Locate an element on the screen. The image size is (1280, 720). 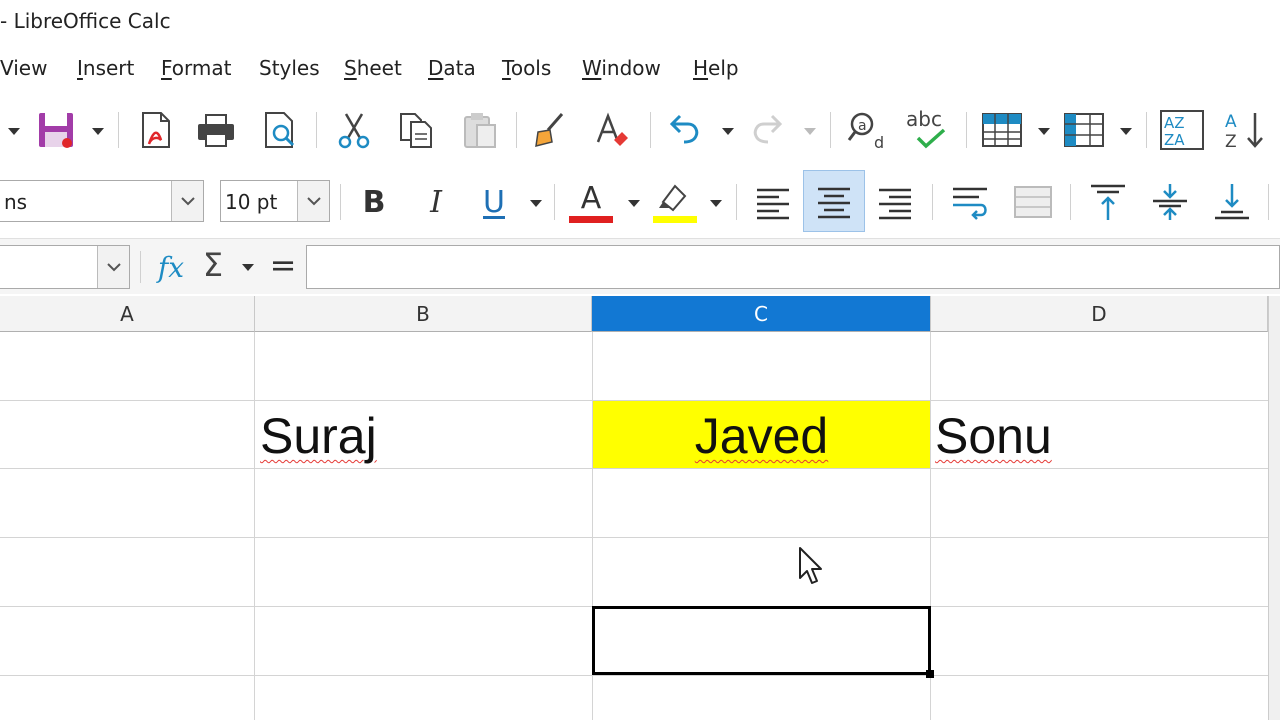
clone-formatting-button is located at coordinates (550, 130).